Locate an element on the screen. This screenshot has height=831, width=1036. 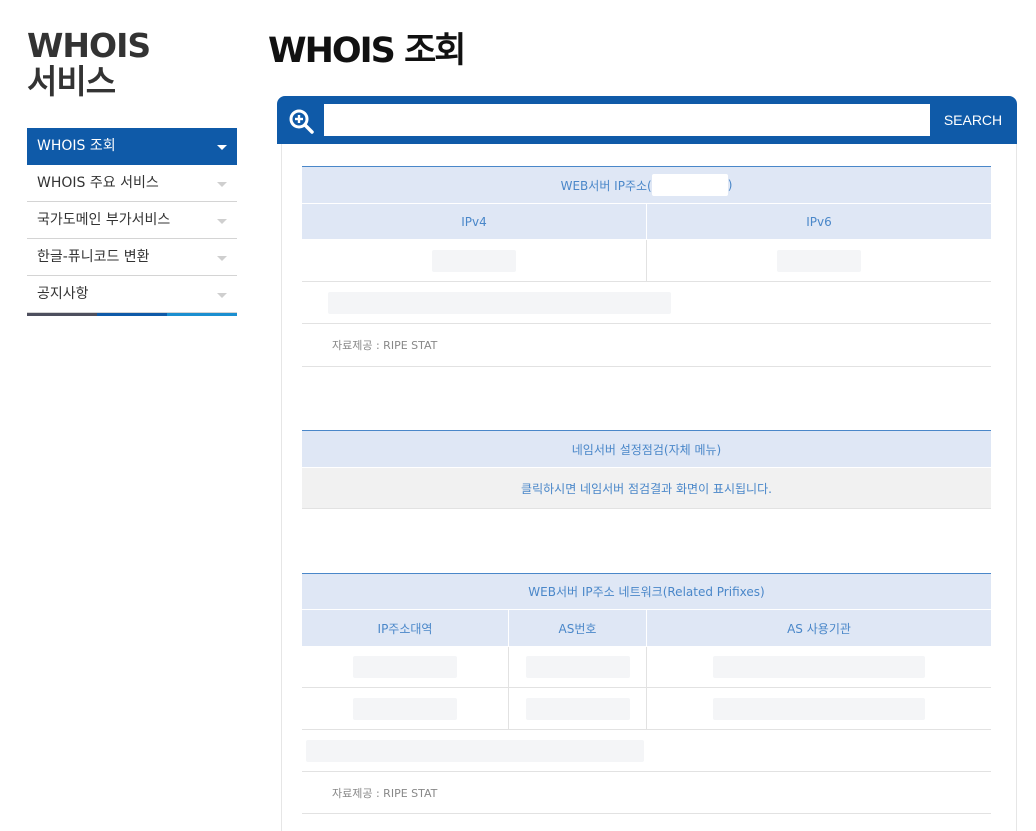
sidebar-item-whois-lookup: WHOIS 조회 is located at coordinates (132, 146).